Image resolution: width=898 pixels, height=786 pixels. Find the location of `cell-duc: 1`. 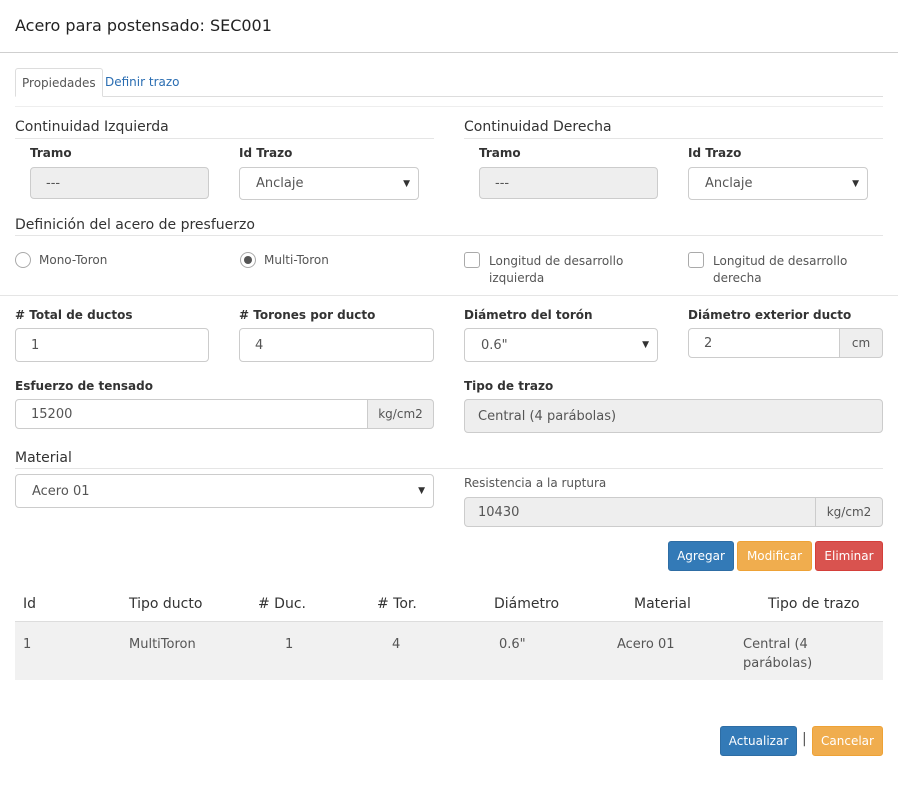

cell-duc: 1 is located at coordinates (289, 644).